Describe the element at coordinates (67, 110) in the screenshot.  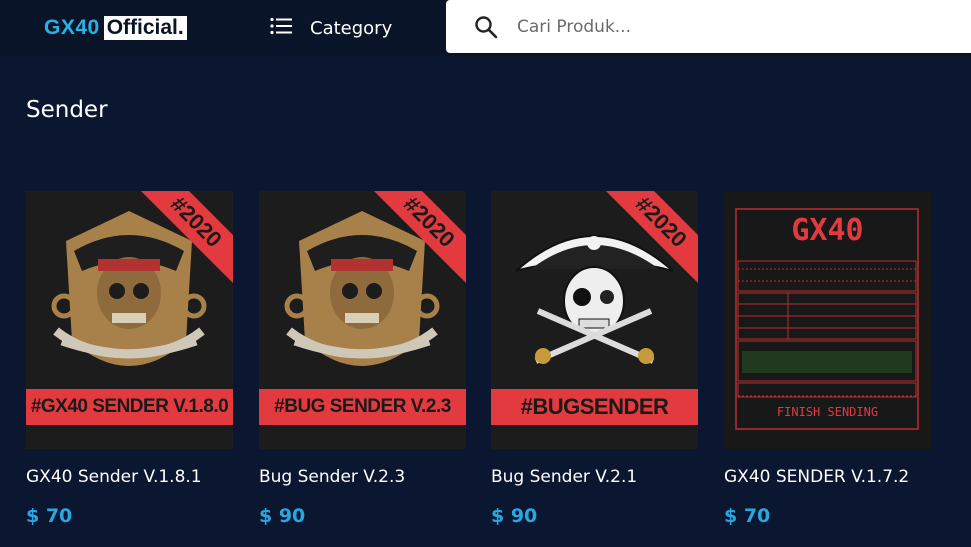
I see `section-title: Sender` at that location.